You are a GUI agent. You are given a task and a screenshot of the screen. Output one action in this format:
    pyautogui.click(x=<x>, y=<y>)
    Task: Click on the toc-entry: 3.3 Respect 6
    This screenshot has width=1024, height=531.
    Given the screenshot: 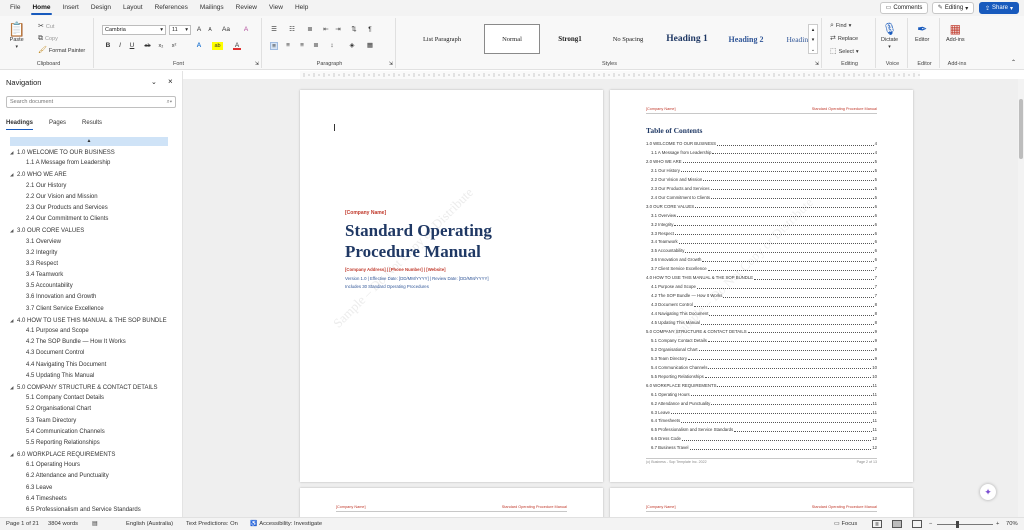 What is the action you would take?
    pyautogui.click(x=764, y=234)
    